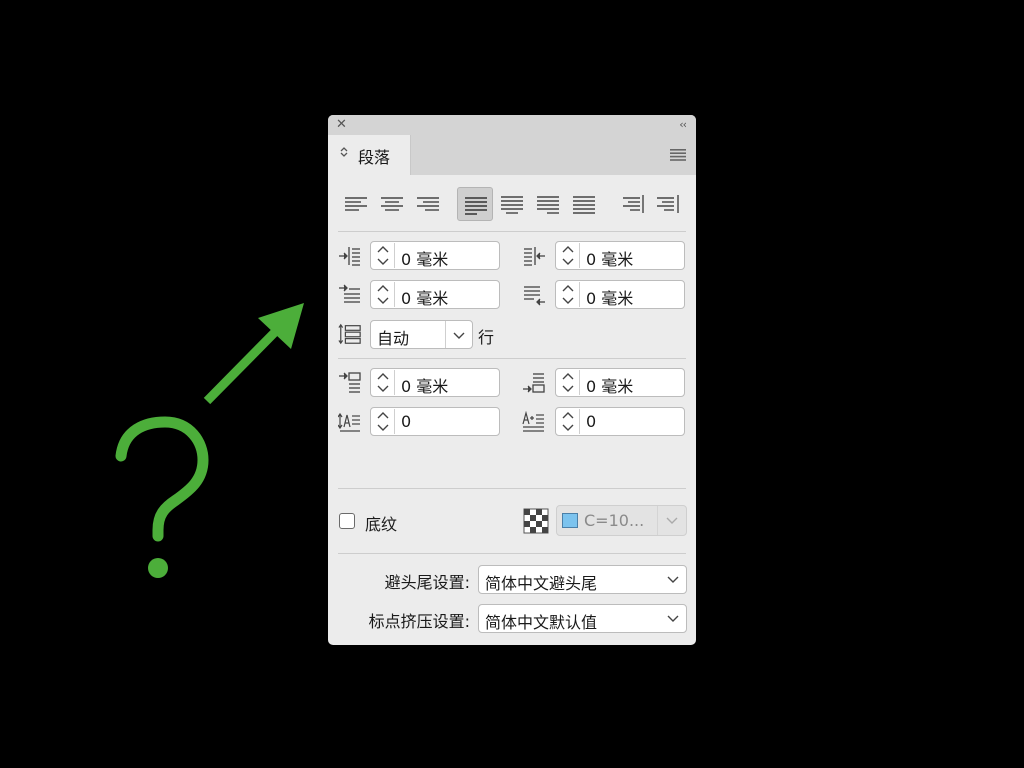 Image resolution: width=1024 pixels, height=768 pixels. I want to click on space-after-field: 0 毫米, so click(620, 382).